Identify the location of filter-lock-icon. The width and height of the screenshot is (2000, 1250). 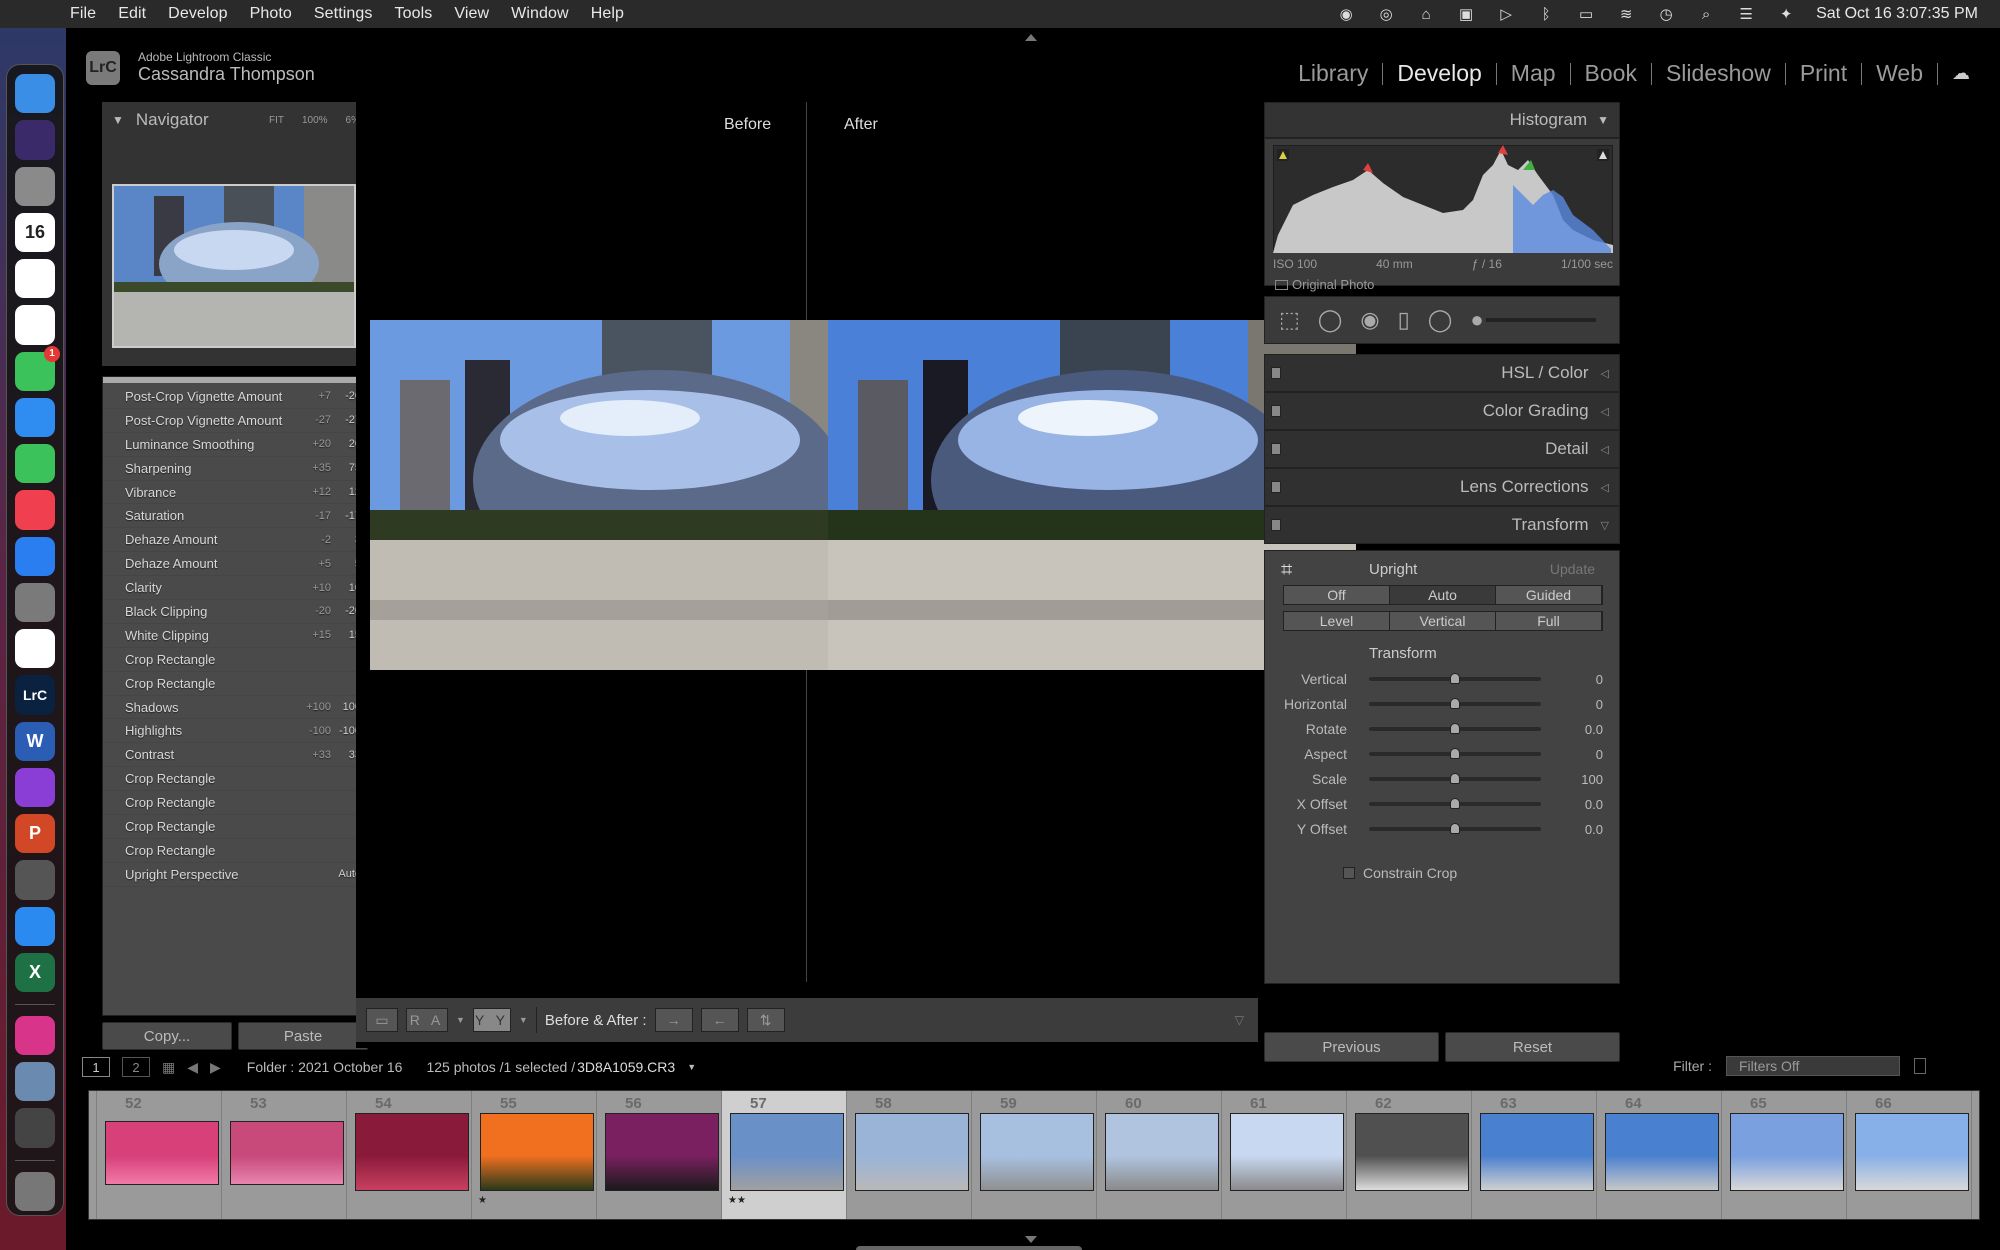
(1920, 1066).